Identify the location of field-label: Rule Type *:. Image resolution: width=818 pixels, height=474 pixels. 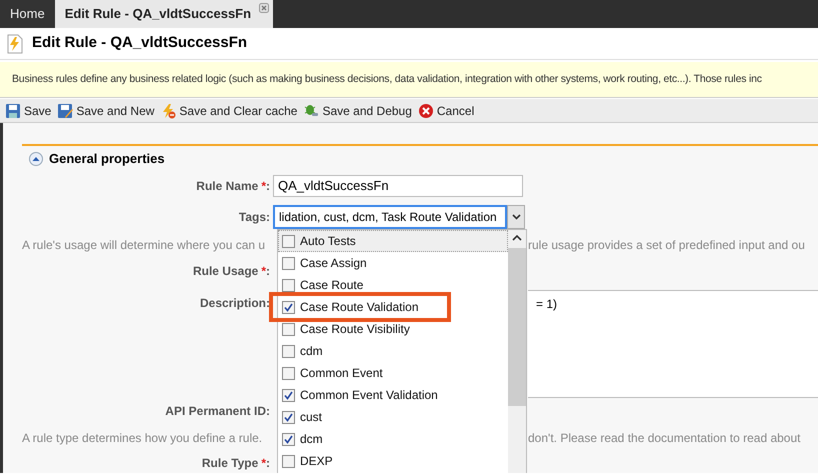
(236, 463).